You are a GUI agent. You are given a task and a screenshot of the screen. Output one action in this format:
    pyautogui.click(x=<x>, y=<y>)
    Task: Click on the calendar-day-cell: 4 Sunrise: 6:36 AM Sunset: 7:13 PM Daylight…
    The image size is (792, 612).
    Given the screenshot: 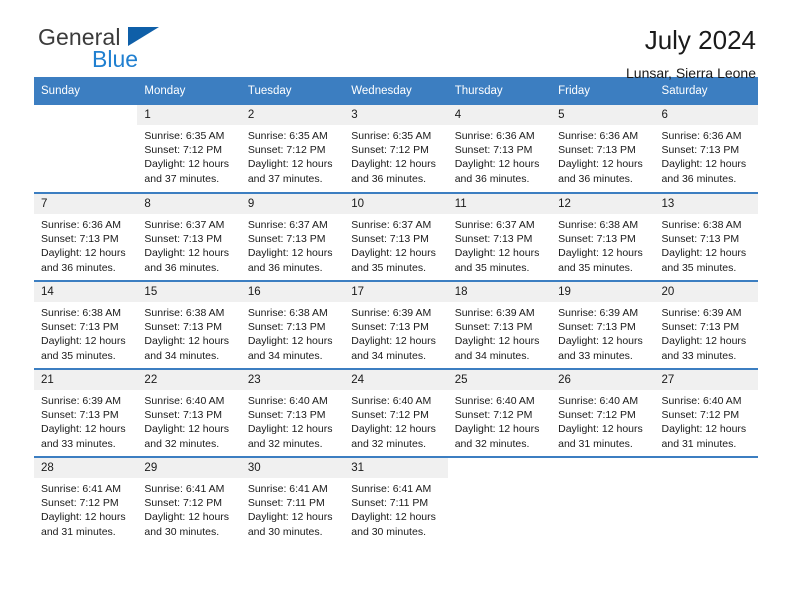 What is the action you would take?
    pyautogui.click(x=499, y=149)
    